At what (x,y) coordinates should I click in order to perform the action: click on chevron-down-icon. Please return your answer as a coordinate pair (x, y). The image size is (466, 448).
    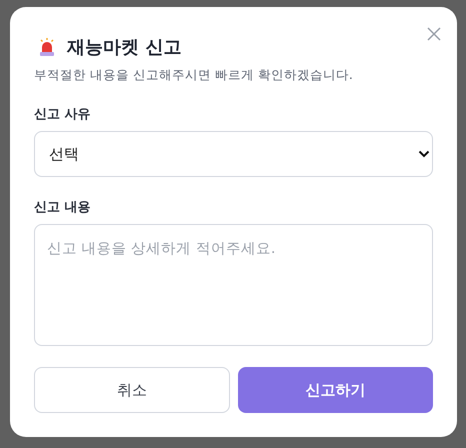
    Looking at the image, I should click on (424, 154).